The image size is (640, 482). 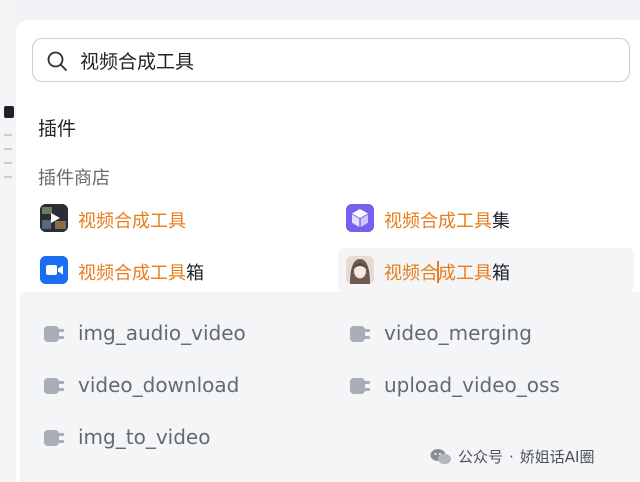 What do you see at coordinates (162, 333) in the screenshot?
I see `tool-label: img_audio_video` at bounding box center [162, 333].